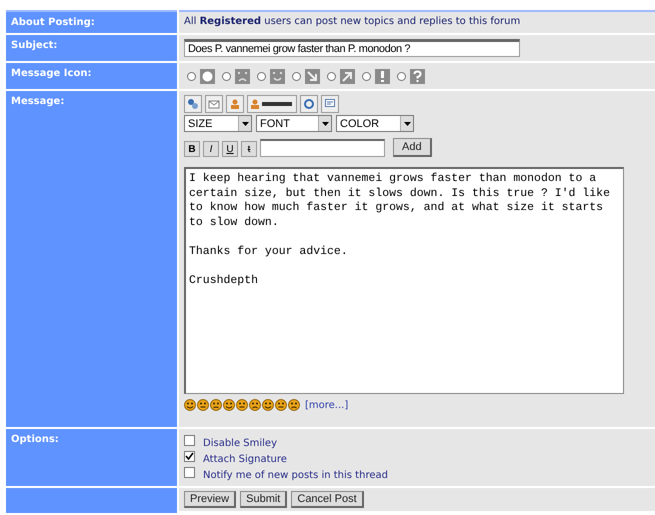 Image resolution: width=655 pixels, height=515 pixels. Describe the element at coordinates (352, 48) in the screenshot. I see `subject-field: Does P. vannemei grow faster than P. monodon ?` at that location.